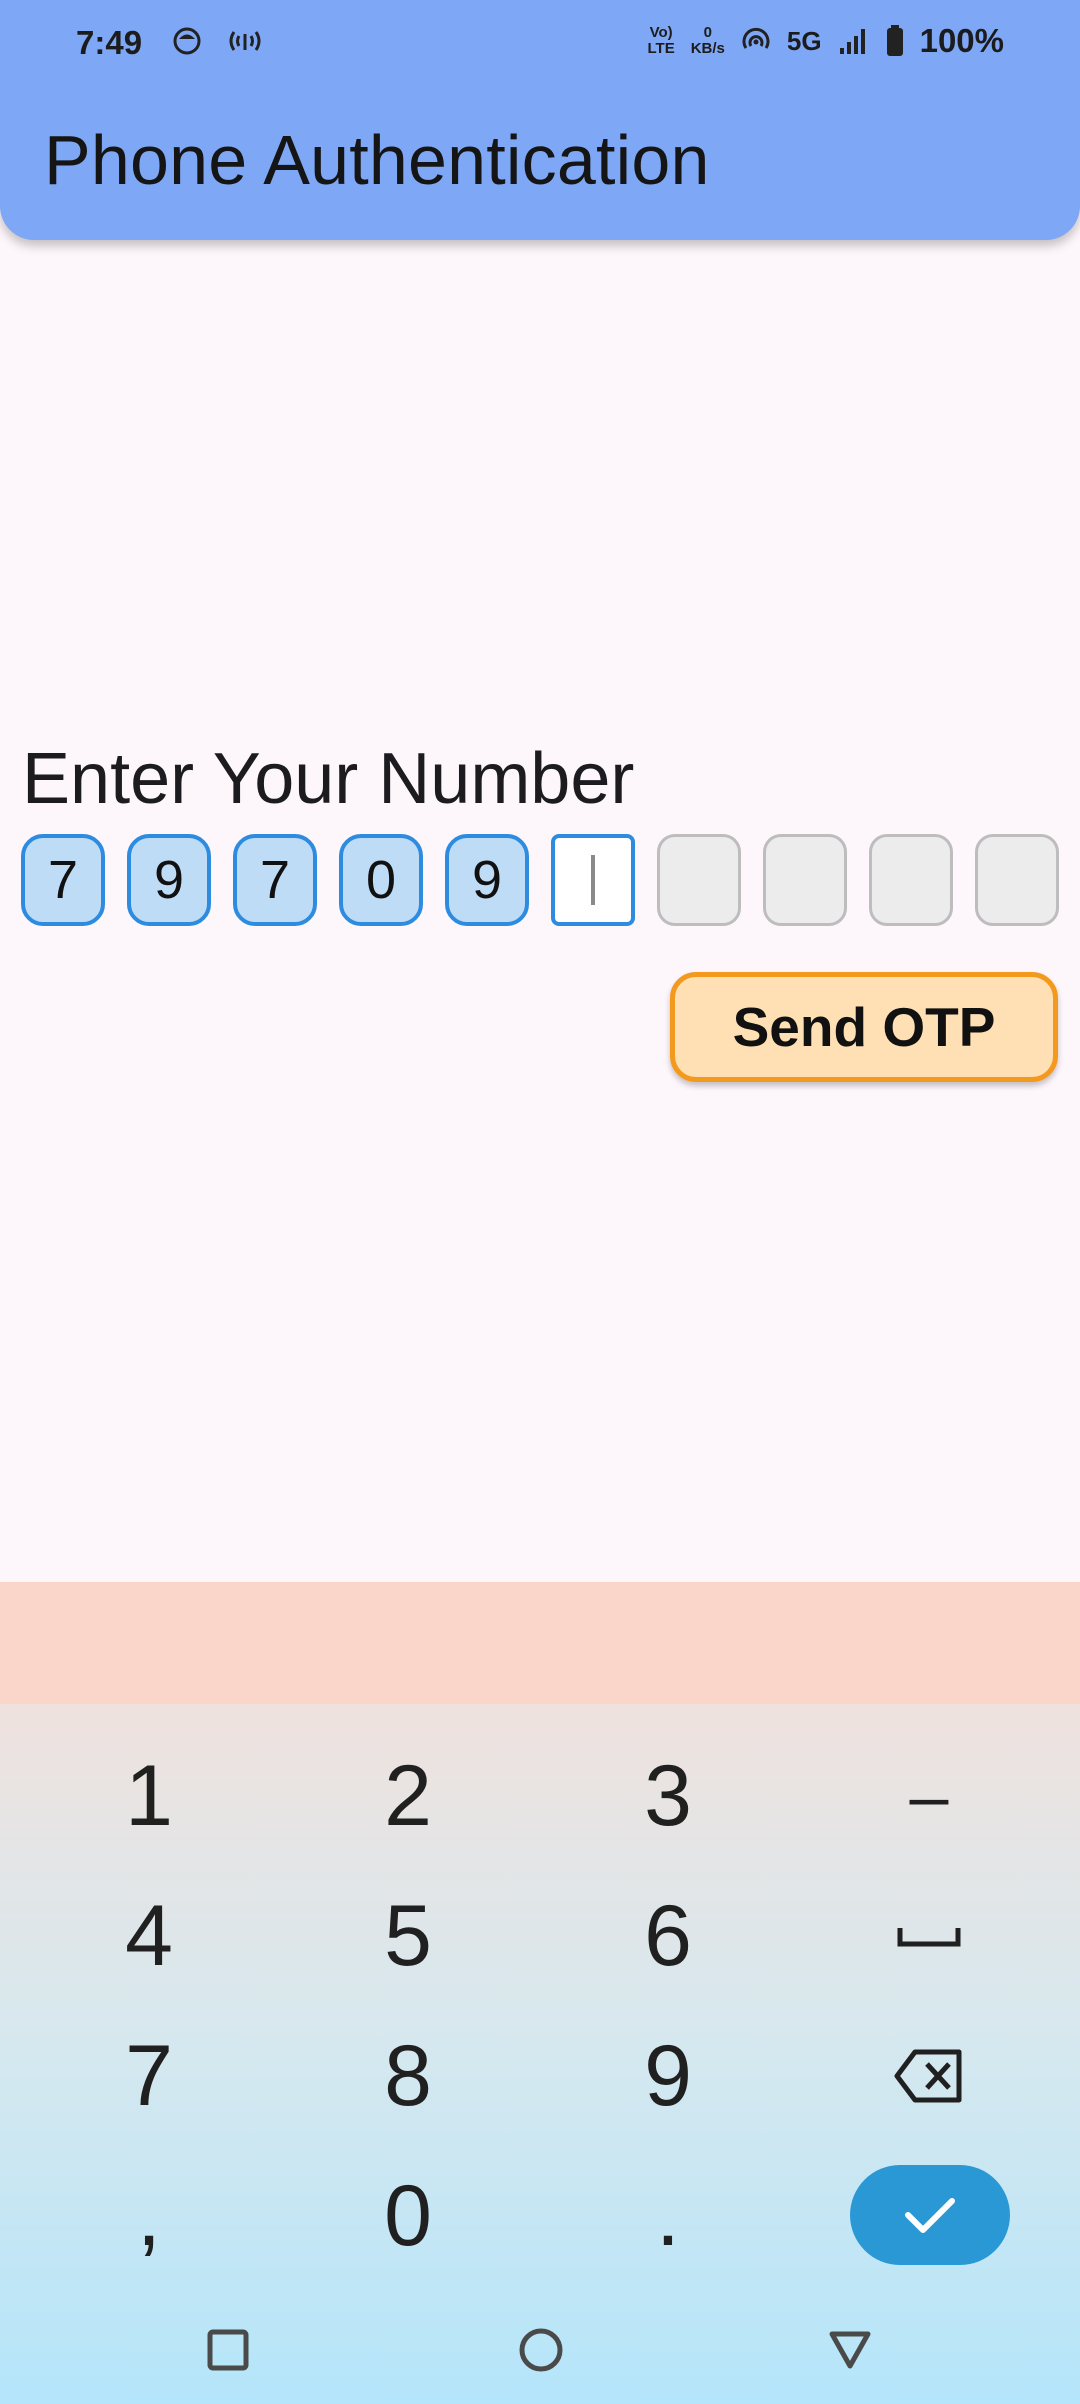 This screenshot has height=2404, width=1080. Describe the element at coordinates (668, 1936) in the screenshot. I see `key-6: 6` at that location.